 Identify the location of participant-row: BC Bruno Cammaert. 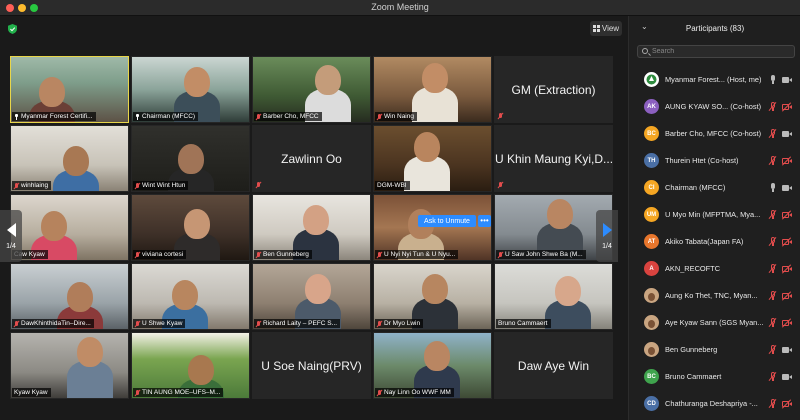
(714, 376).